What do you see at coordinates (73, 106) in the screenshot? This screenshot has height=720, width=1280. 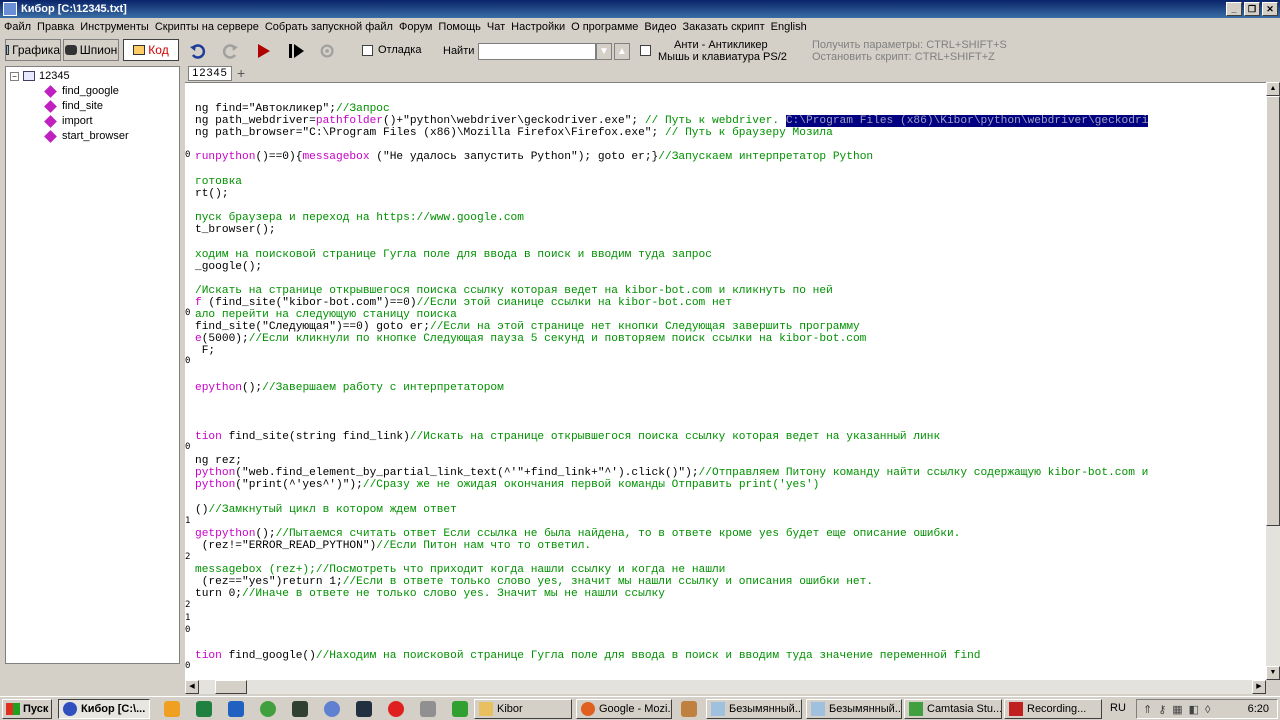 I see `tree-item: find_site` at bounding box center [73, 106].